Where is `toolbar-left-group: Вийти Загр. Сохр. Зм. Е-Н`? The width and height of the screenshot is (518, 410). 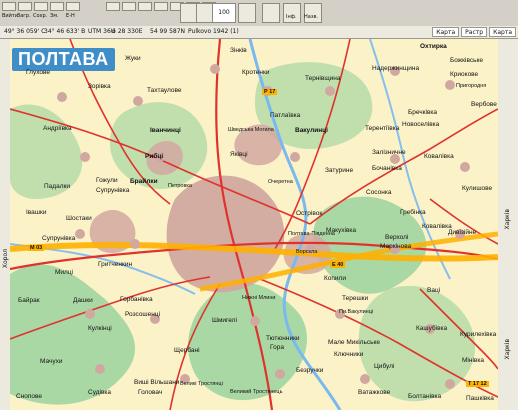
toolbar-left-group: Вийти Загр. Сохр. Зм. Е-Н is located at coordinates (47, 13).